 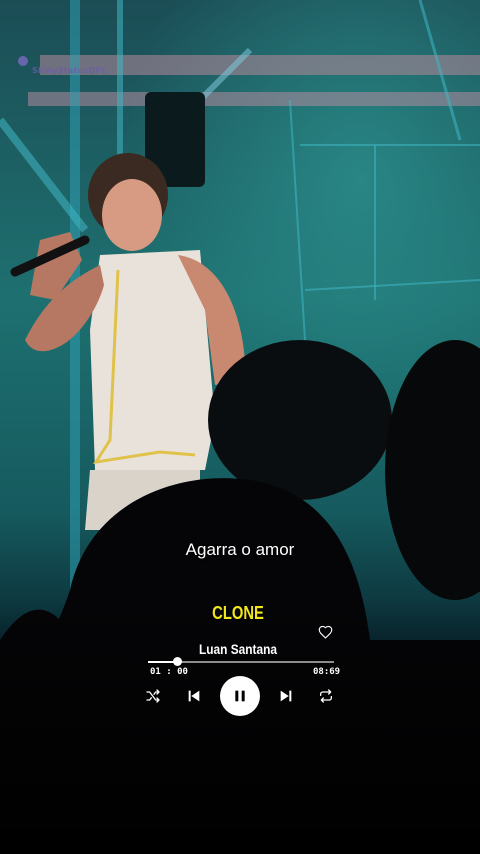 I want to click on next-button, so click(x=286, y=696).